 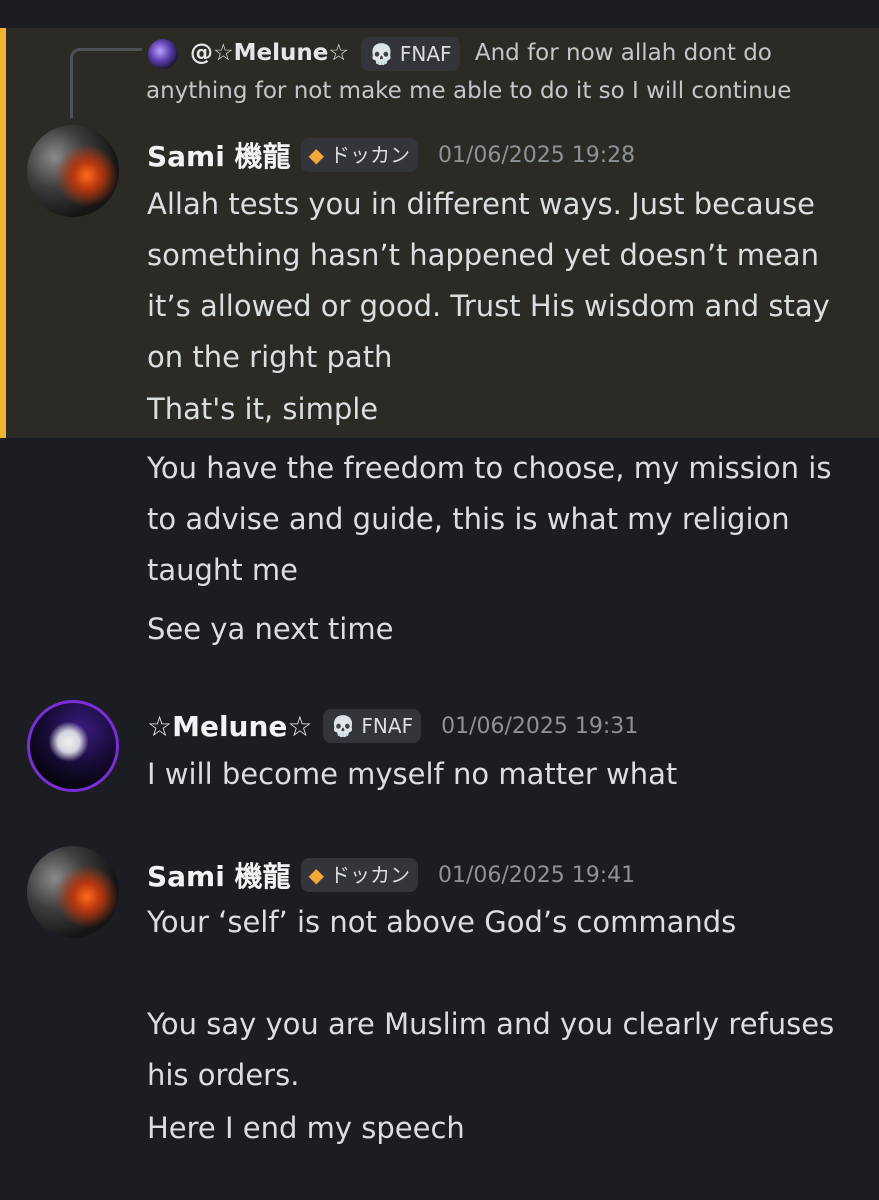 I want to click on message-text: Here I end my speech, so click(x=306, y=1128).